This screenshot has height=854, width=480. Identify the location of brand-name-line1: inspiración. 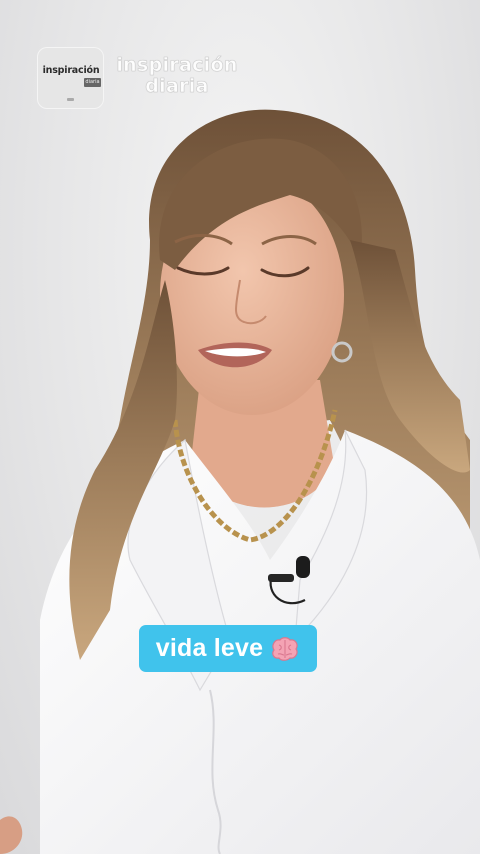
(177, 65).